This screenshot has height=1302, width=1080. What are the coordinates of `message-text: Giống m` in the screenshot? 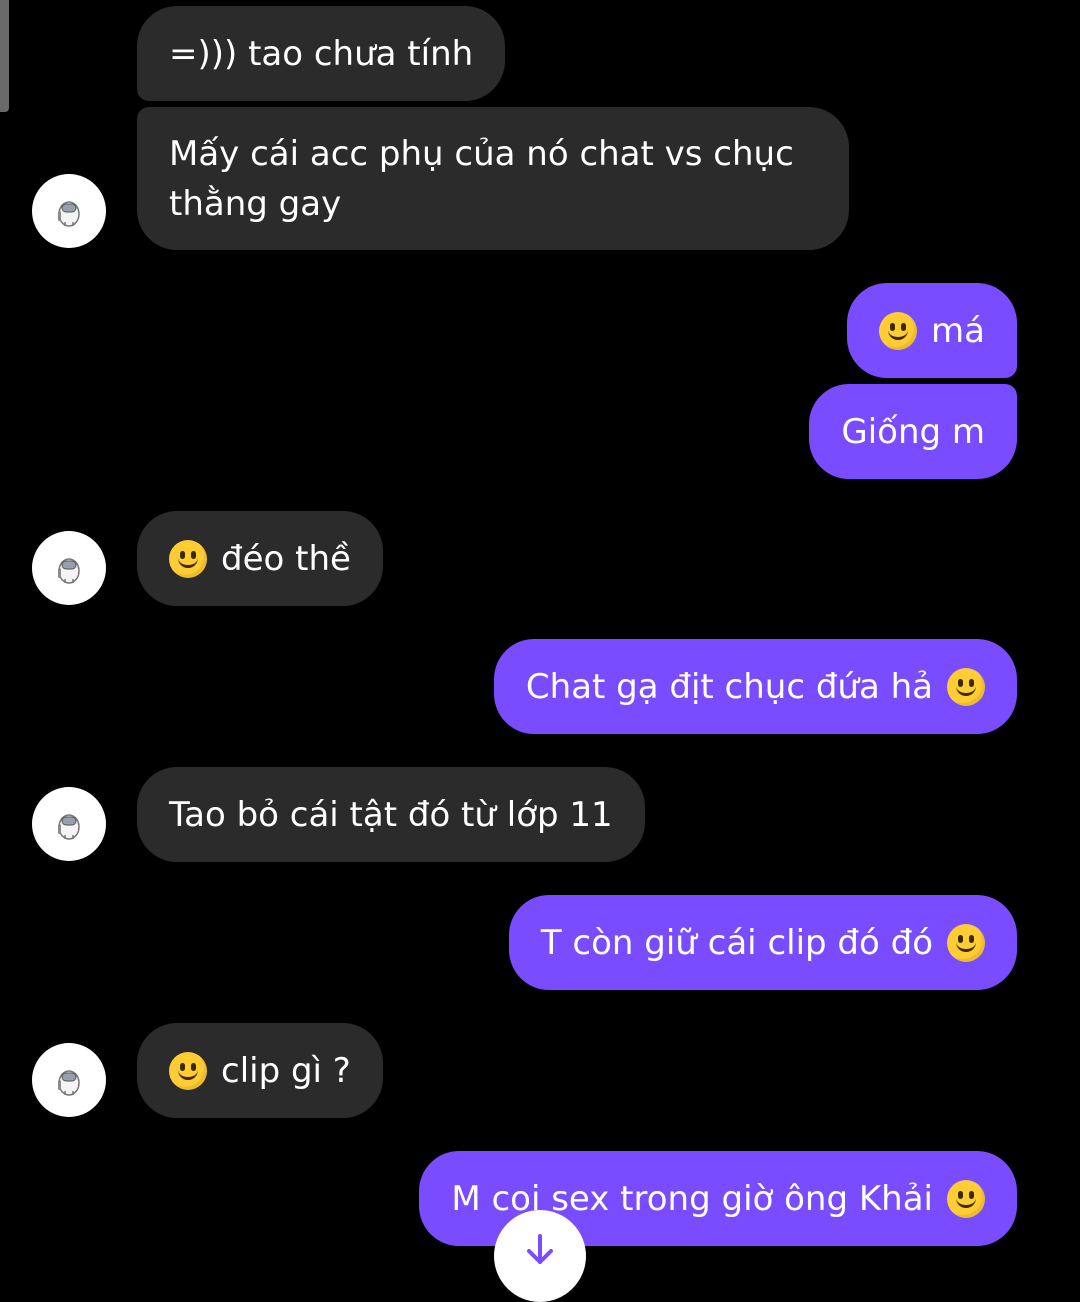 It's located at (913, 431).